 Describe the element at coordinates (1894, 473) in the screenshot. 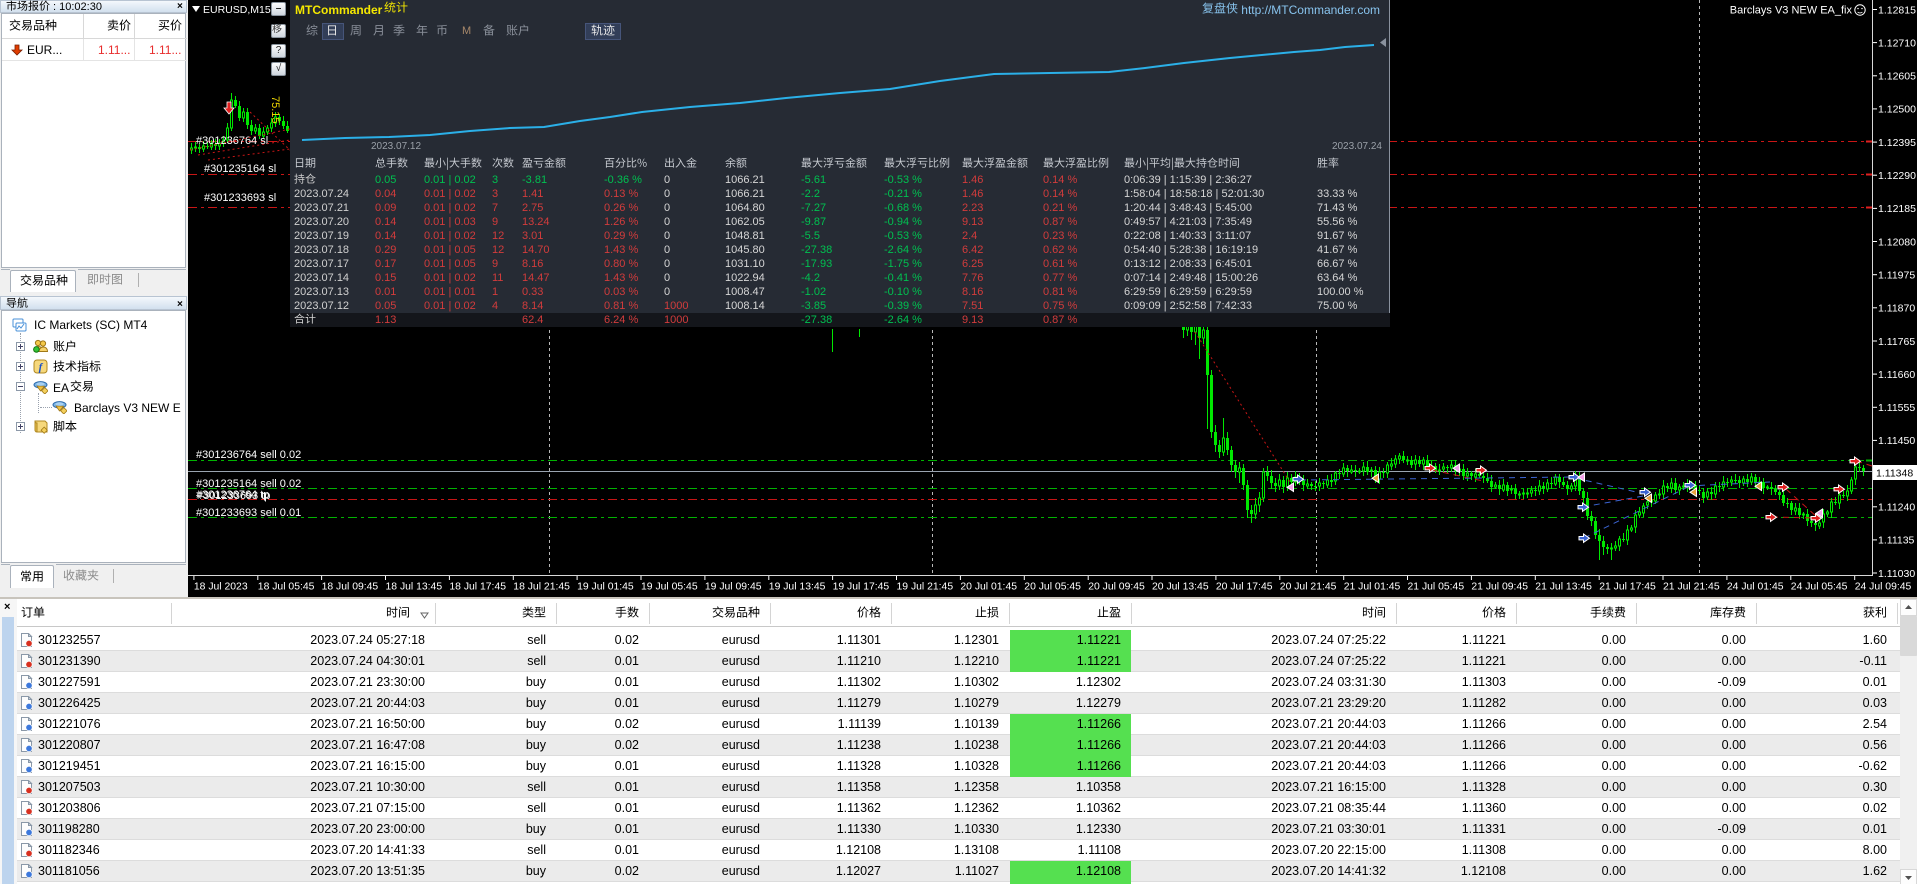

I see `svg-text: 1.11348` at that location.